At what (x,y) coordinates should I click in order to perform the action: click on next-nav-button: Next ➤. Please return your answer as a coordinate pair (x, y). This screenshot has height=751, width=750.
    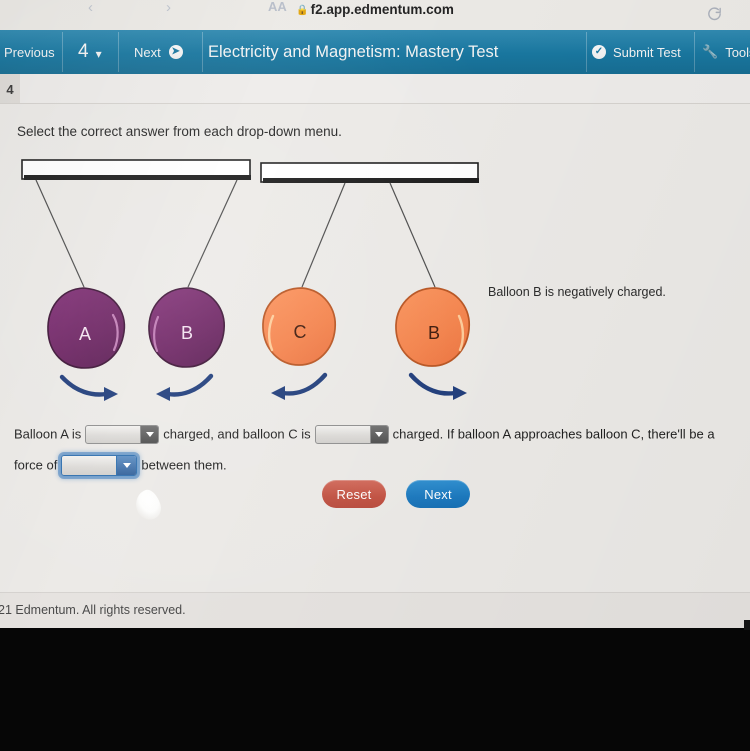
    Looking at the image, I should click on (158, 52).